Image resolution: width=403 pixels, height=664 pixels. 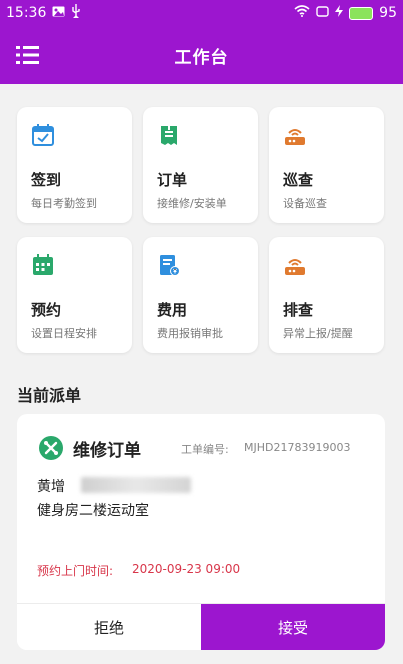 I want to click on status-left: 15:36, so click(x=43, y=13).